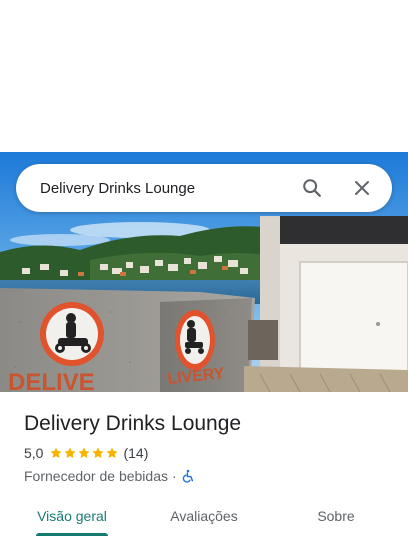  I want to click on close-button, so click(362, 188).